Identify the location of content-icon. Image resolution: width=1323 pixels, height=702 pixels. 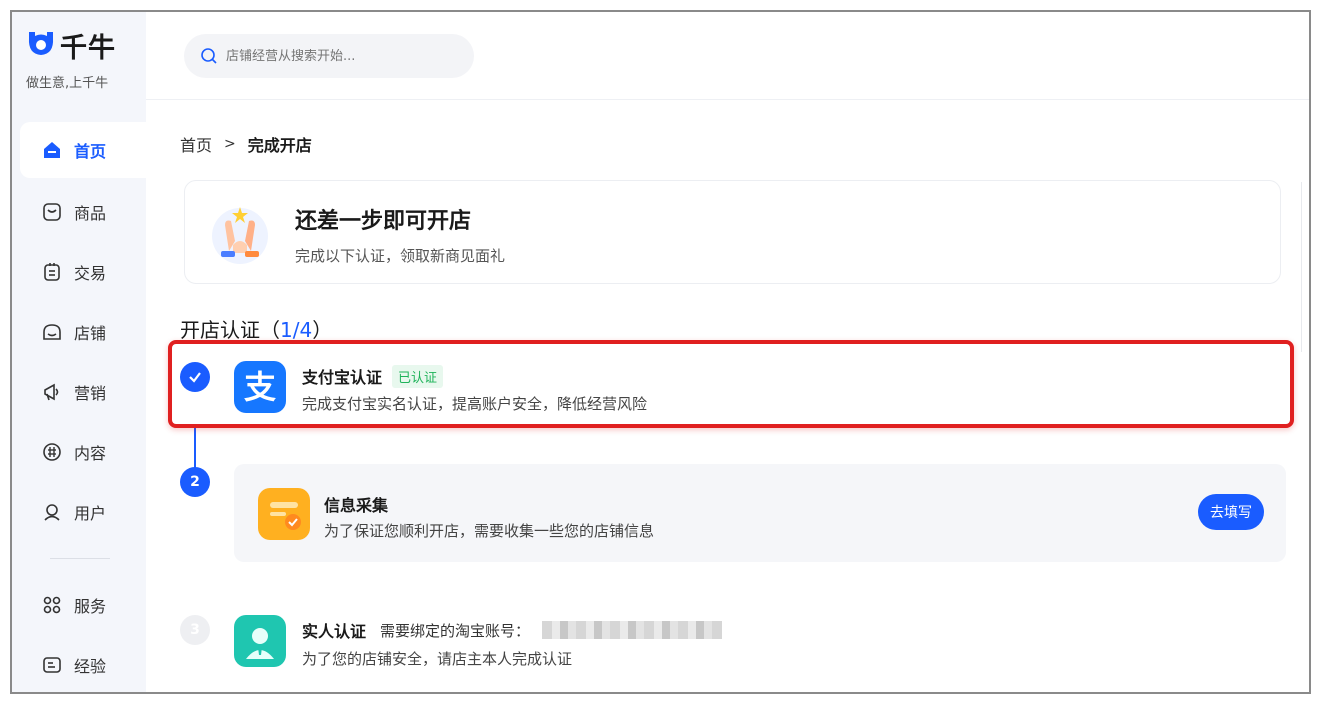
(52, 452).